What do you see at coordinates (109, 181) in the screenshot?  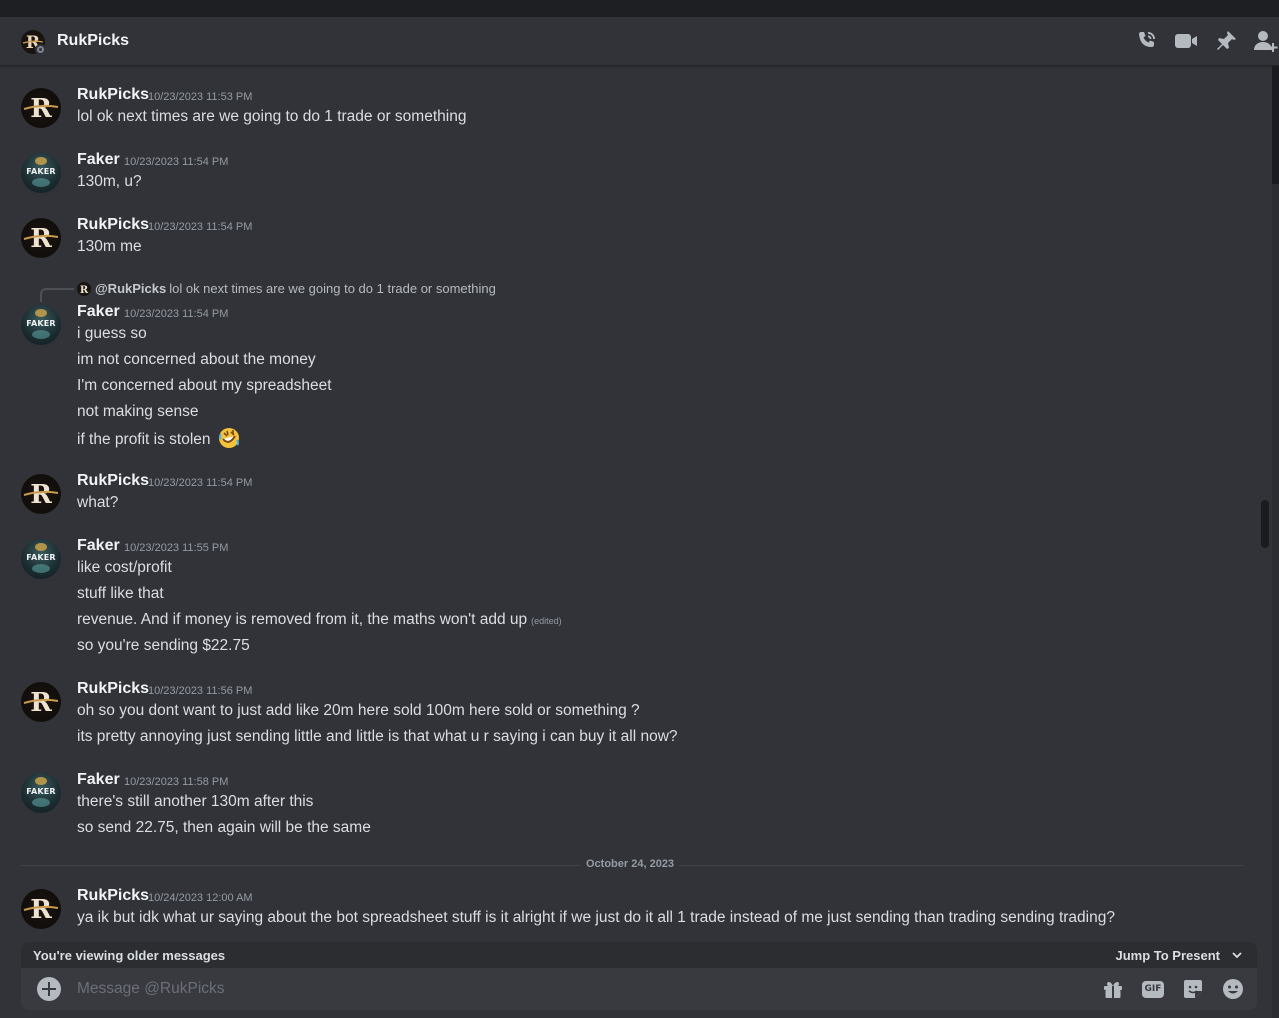 I see `message-text: 130m, u?` at bounding box center [109, 181].